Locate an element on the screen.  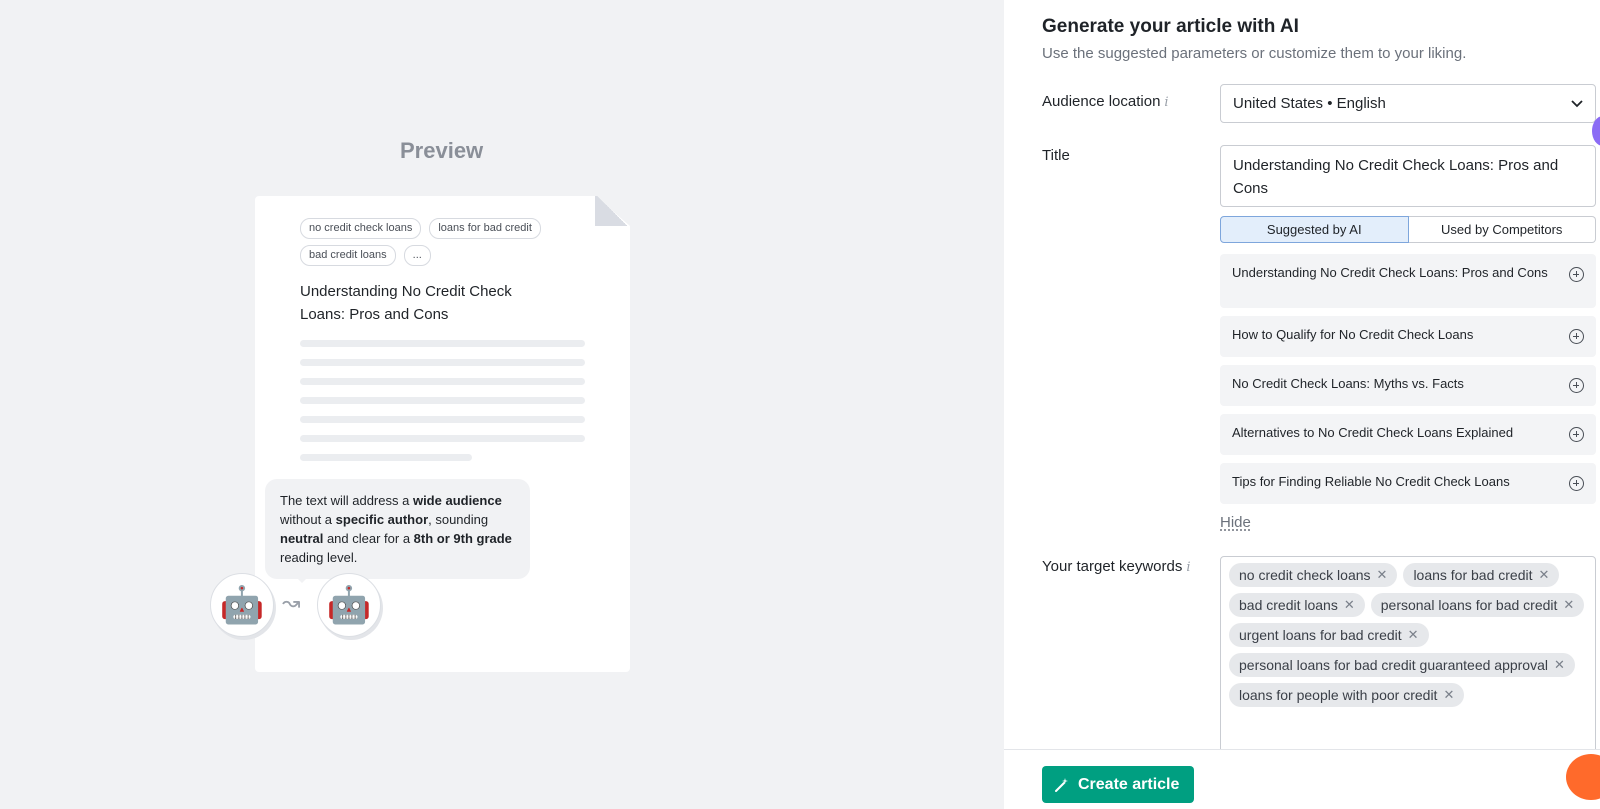
chevron-down-icon is located at coordinates (1577, 103).